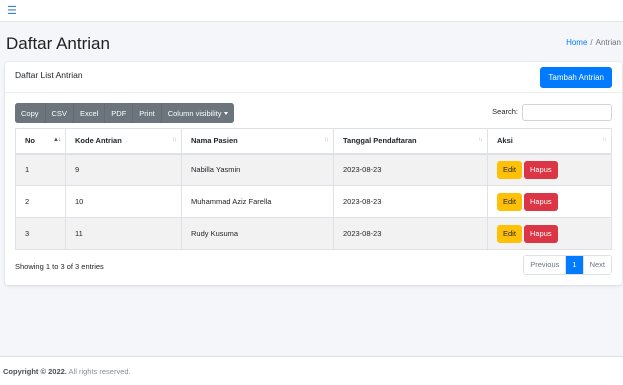 The image size is (623, 385). Describe the element at coordinates (89, 113) in the screenshot. I see `excel-button: Excel` at that location.